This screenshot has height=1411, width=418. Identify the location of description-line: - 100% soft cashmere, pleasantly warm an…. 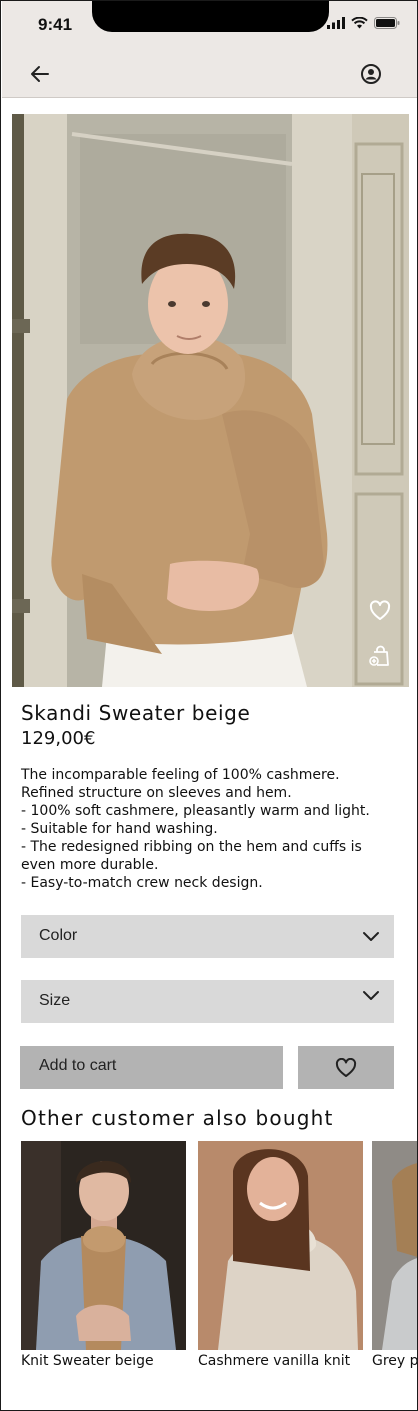
(195, 811).